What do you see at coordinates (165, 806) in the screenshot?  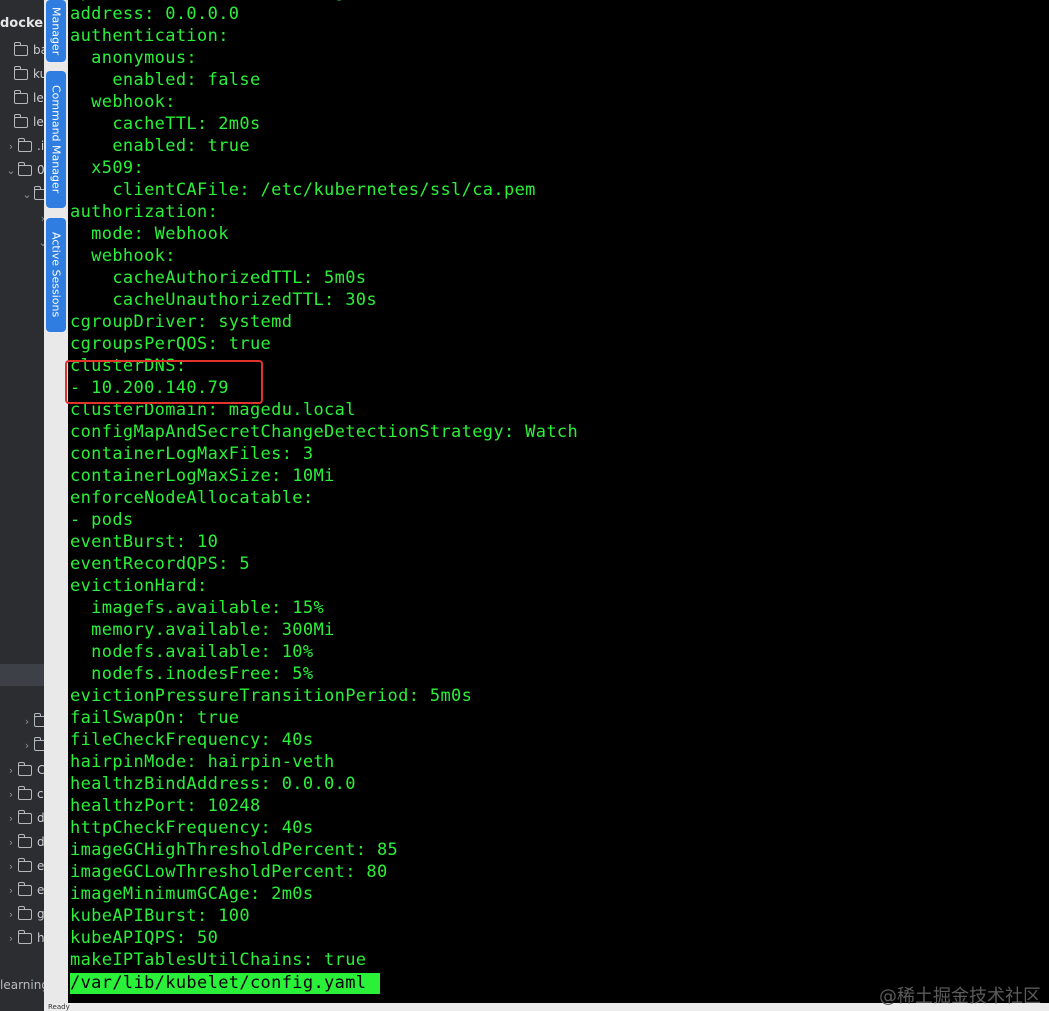 I see `terminal-line: healthzPort: 10248` at bounding box center [165, 806].